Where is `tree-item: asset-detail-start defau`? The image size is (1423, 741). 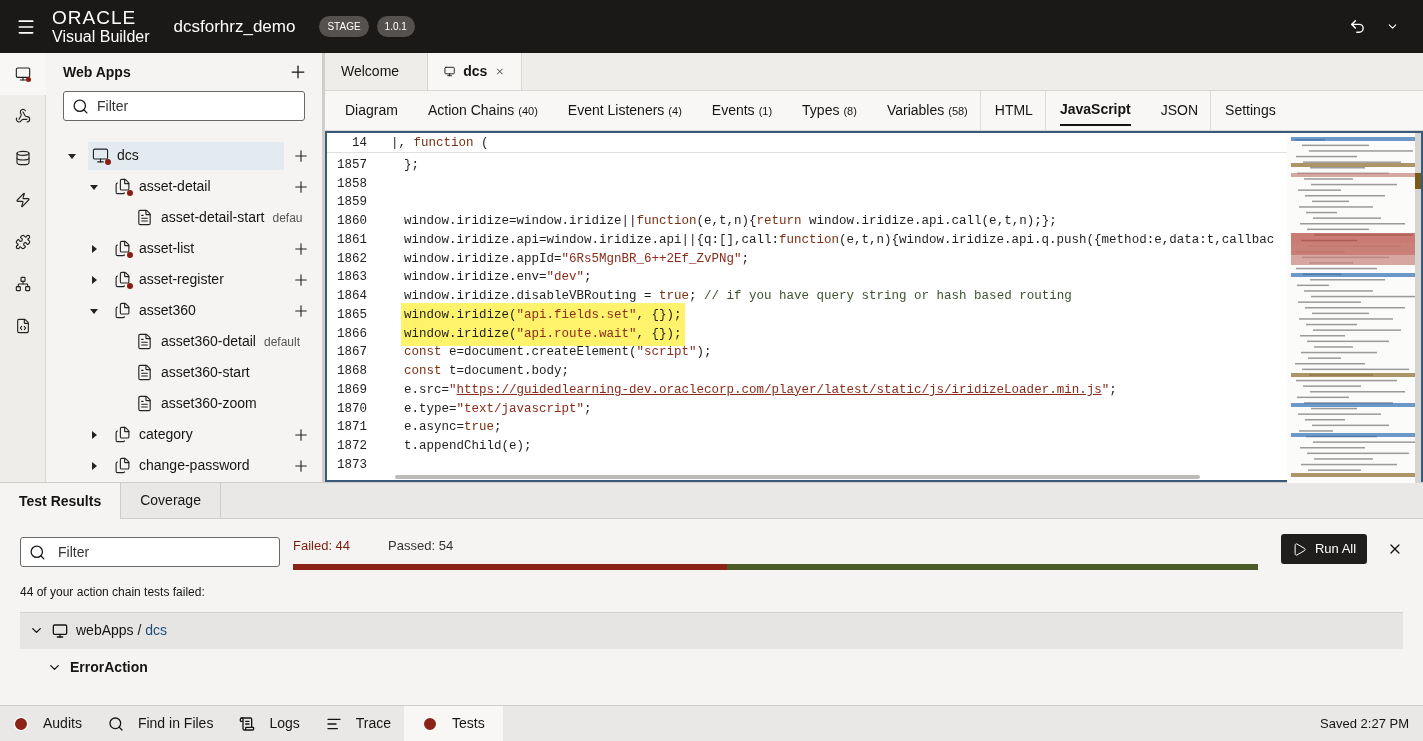 tree-item: asset-detail-start defau is located at coordinates (221, 217).